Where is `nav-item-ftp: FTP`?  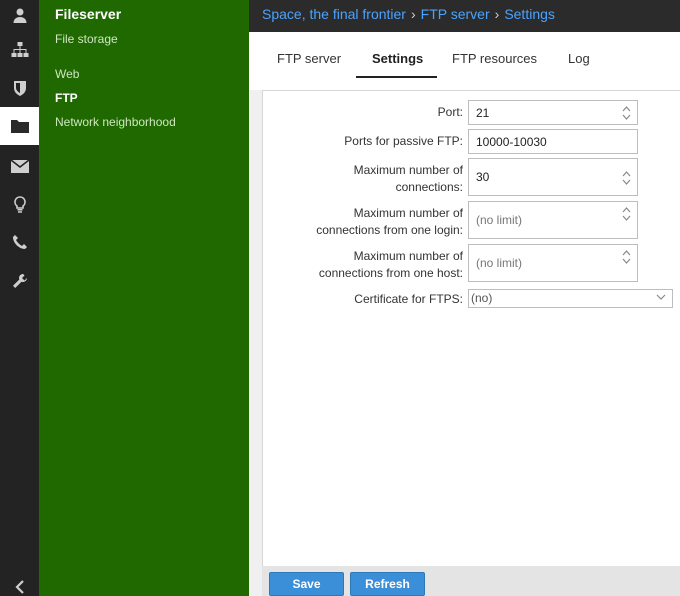
nav-item-ftp: FTP is located at coordinates (66, 98).